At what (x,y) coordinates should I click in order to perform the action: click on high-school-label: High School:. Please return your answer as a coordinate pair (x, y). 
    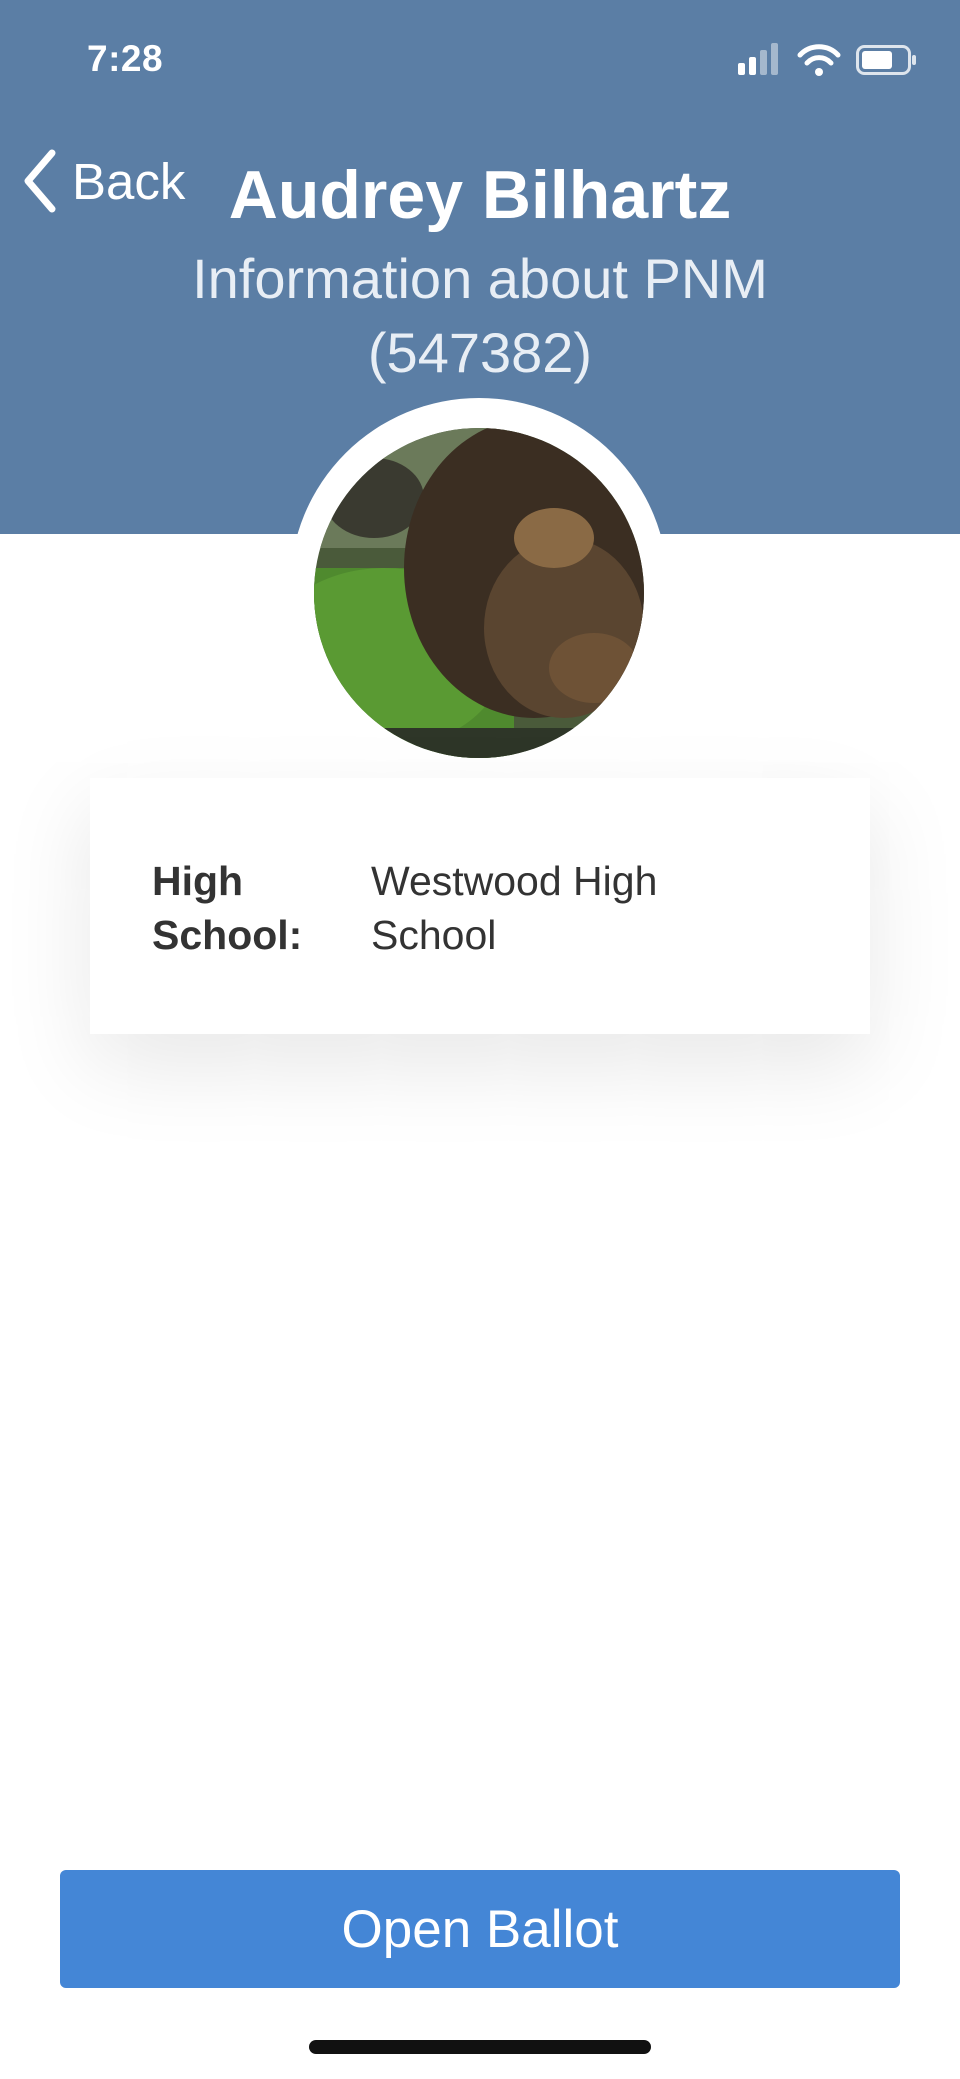
    Looking at the image, I should click on (227, 908).